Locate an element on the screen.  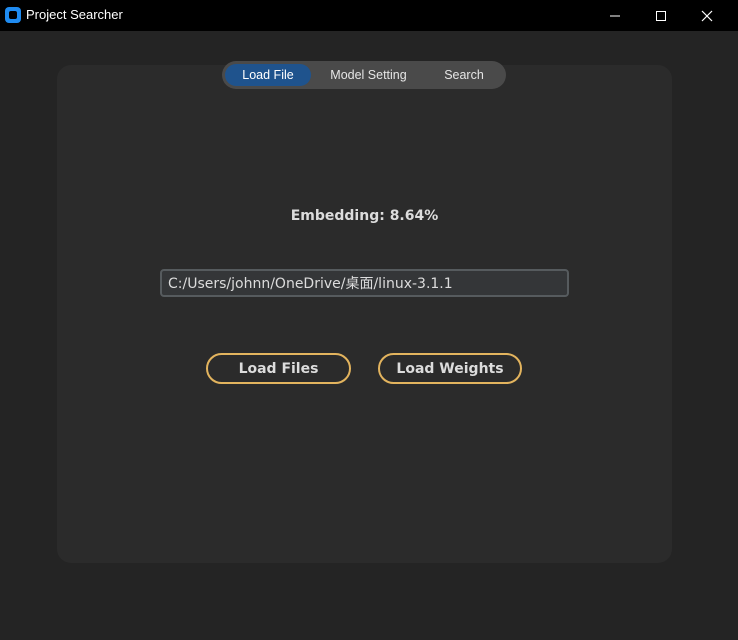
app-icon is located at coordinates (13, 15).